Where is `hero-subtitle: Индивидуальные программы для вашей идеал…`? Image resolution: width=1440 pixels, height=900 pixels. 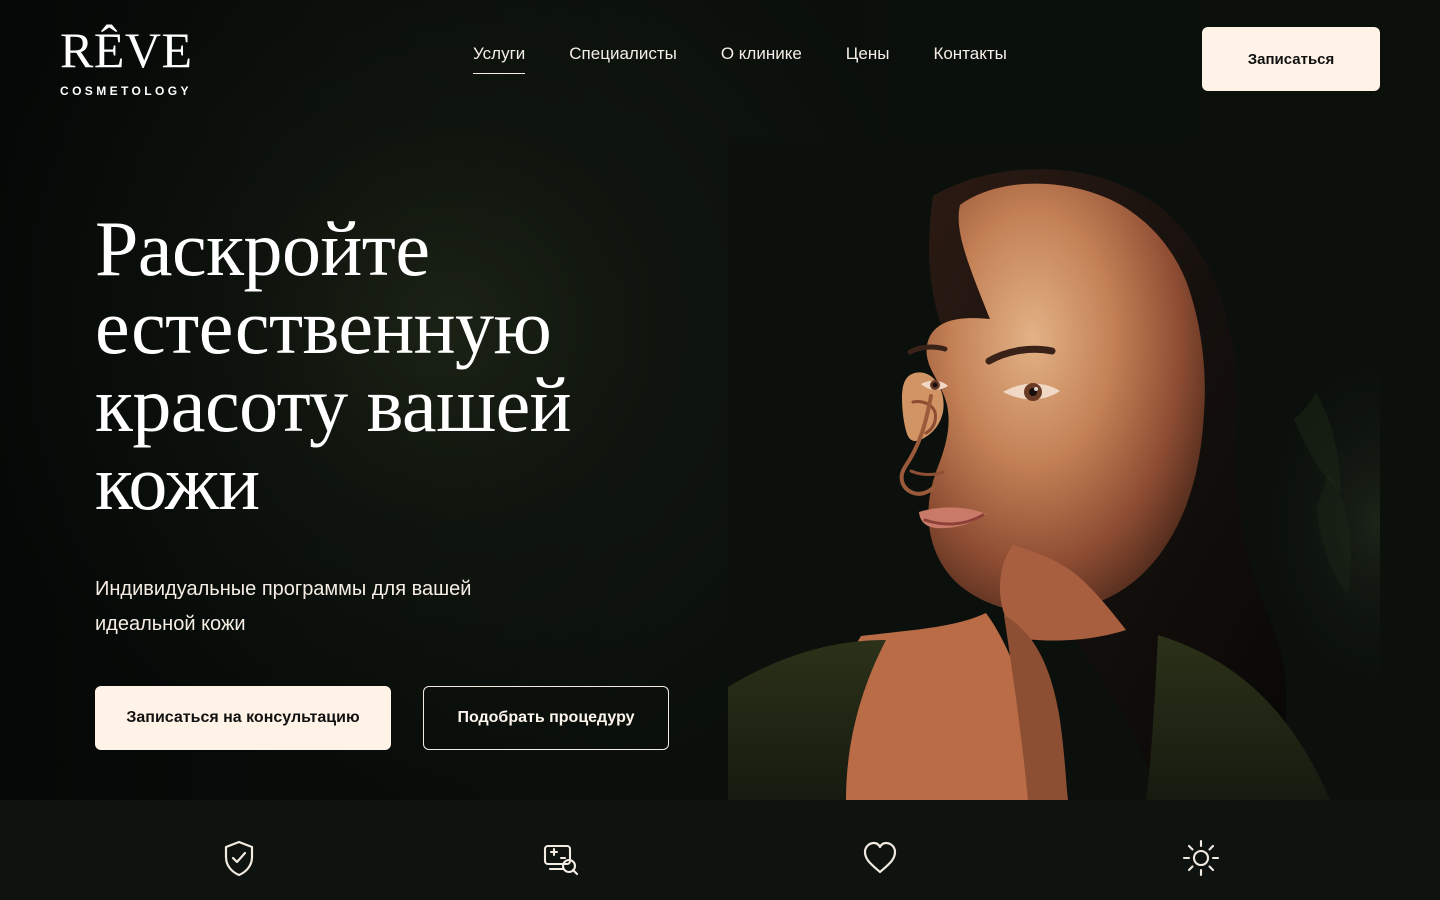 hero-subtitle: Индивидуальные программы для вашей идеал… is located at coordinates (305, 607).